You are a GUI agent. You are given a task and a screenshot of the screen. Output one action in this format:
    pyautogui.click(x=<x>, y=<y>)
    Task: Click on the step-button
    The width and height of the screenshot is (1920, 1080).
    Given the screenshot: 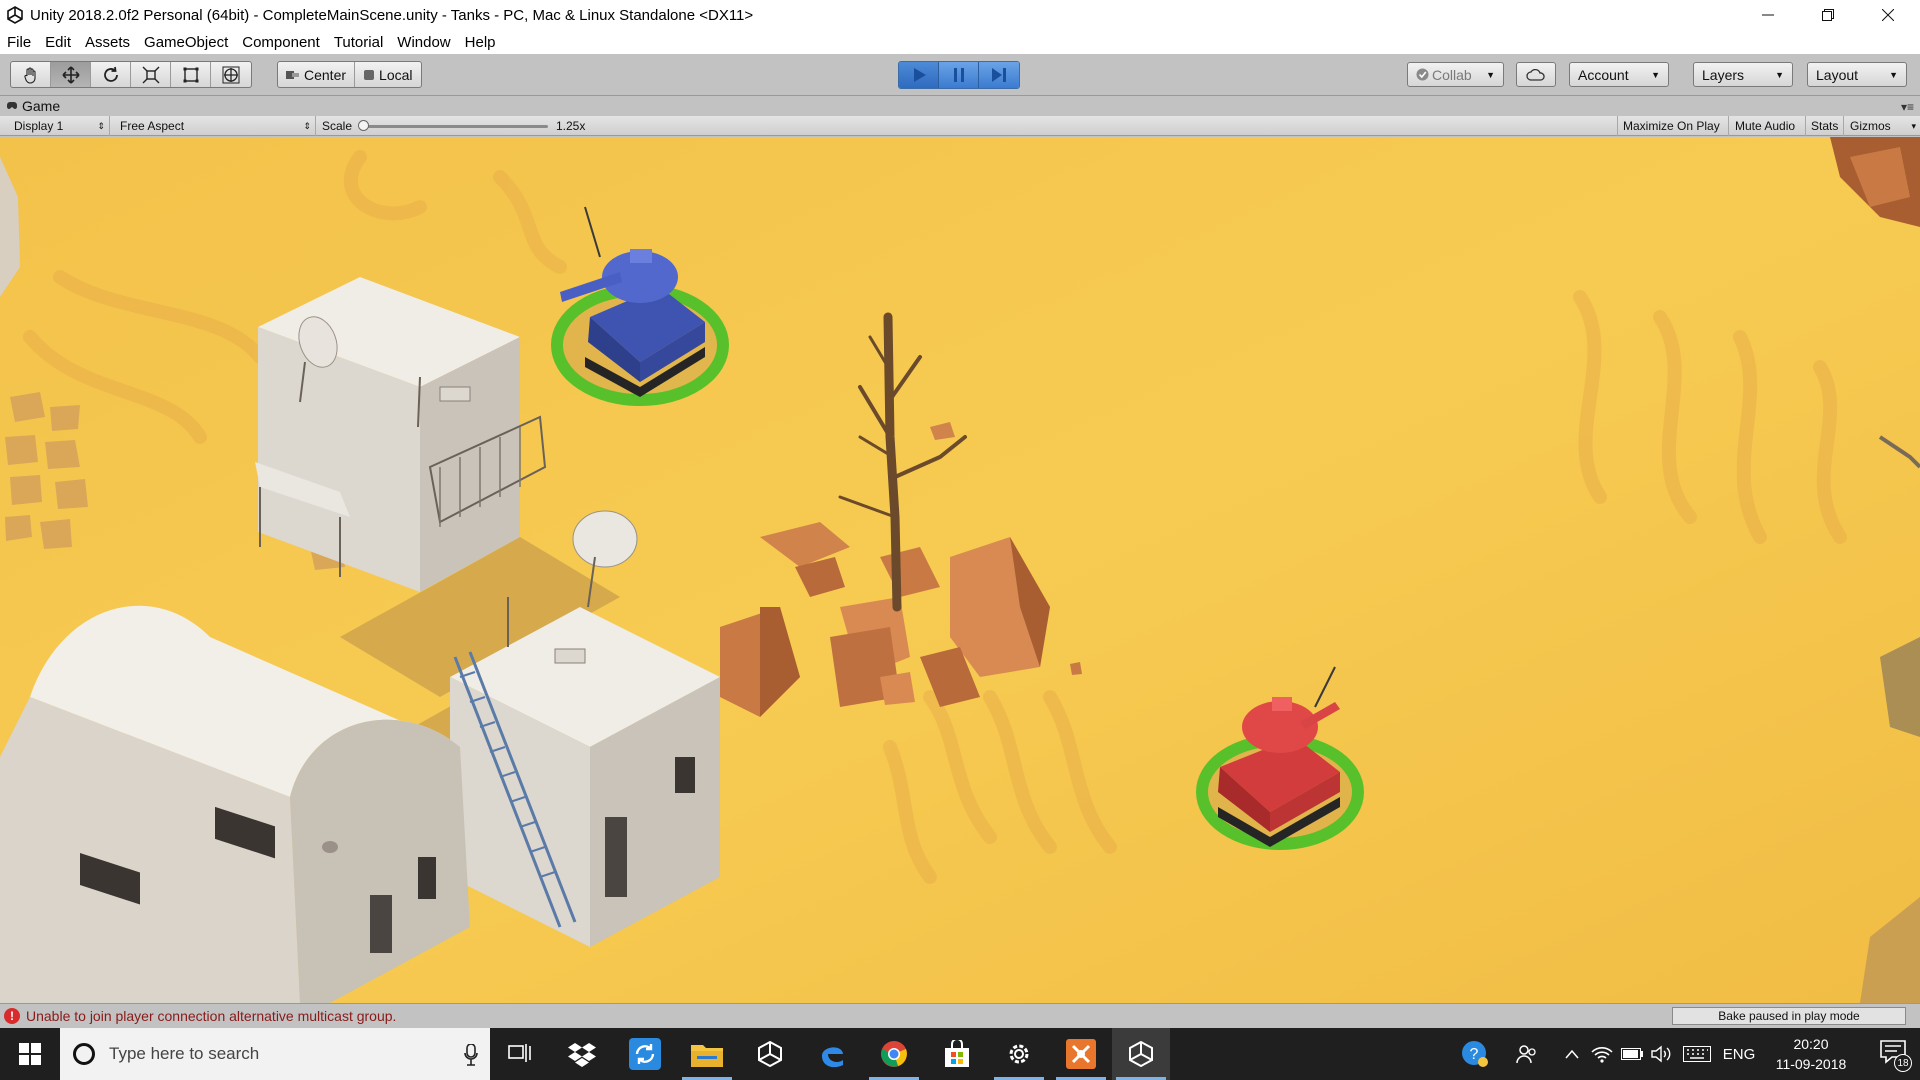 What is the action you would take?
    pyautogui.click(x=999, y=75)
    